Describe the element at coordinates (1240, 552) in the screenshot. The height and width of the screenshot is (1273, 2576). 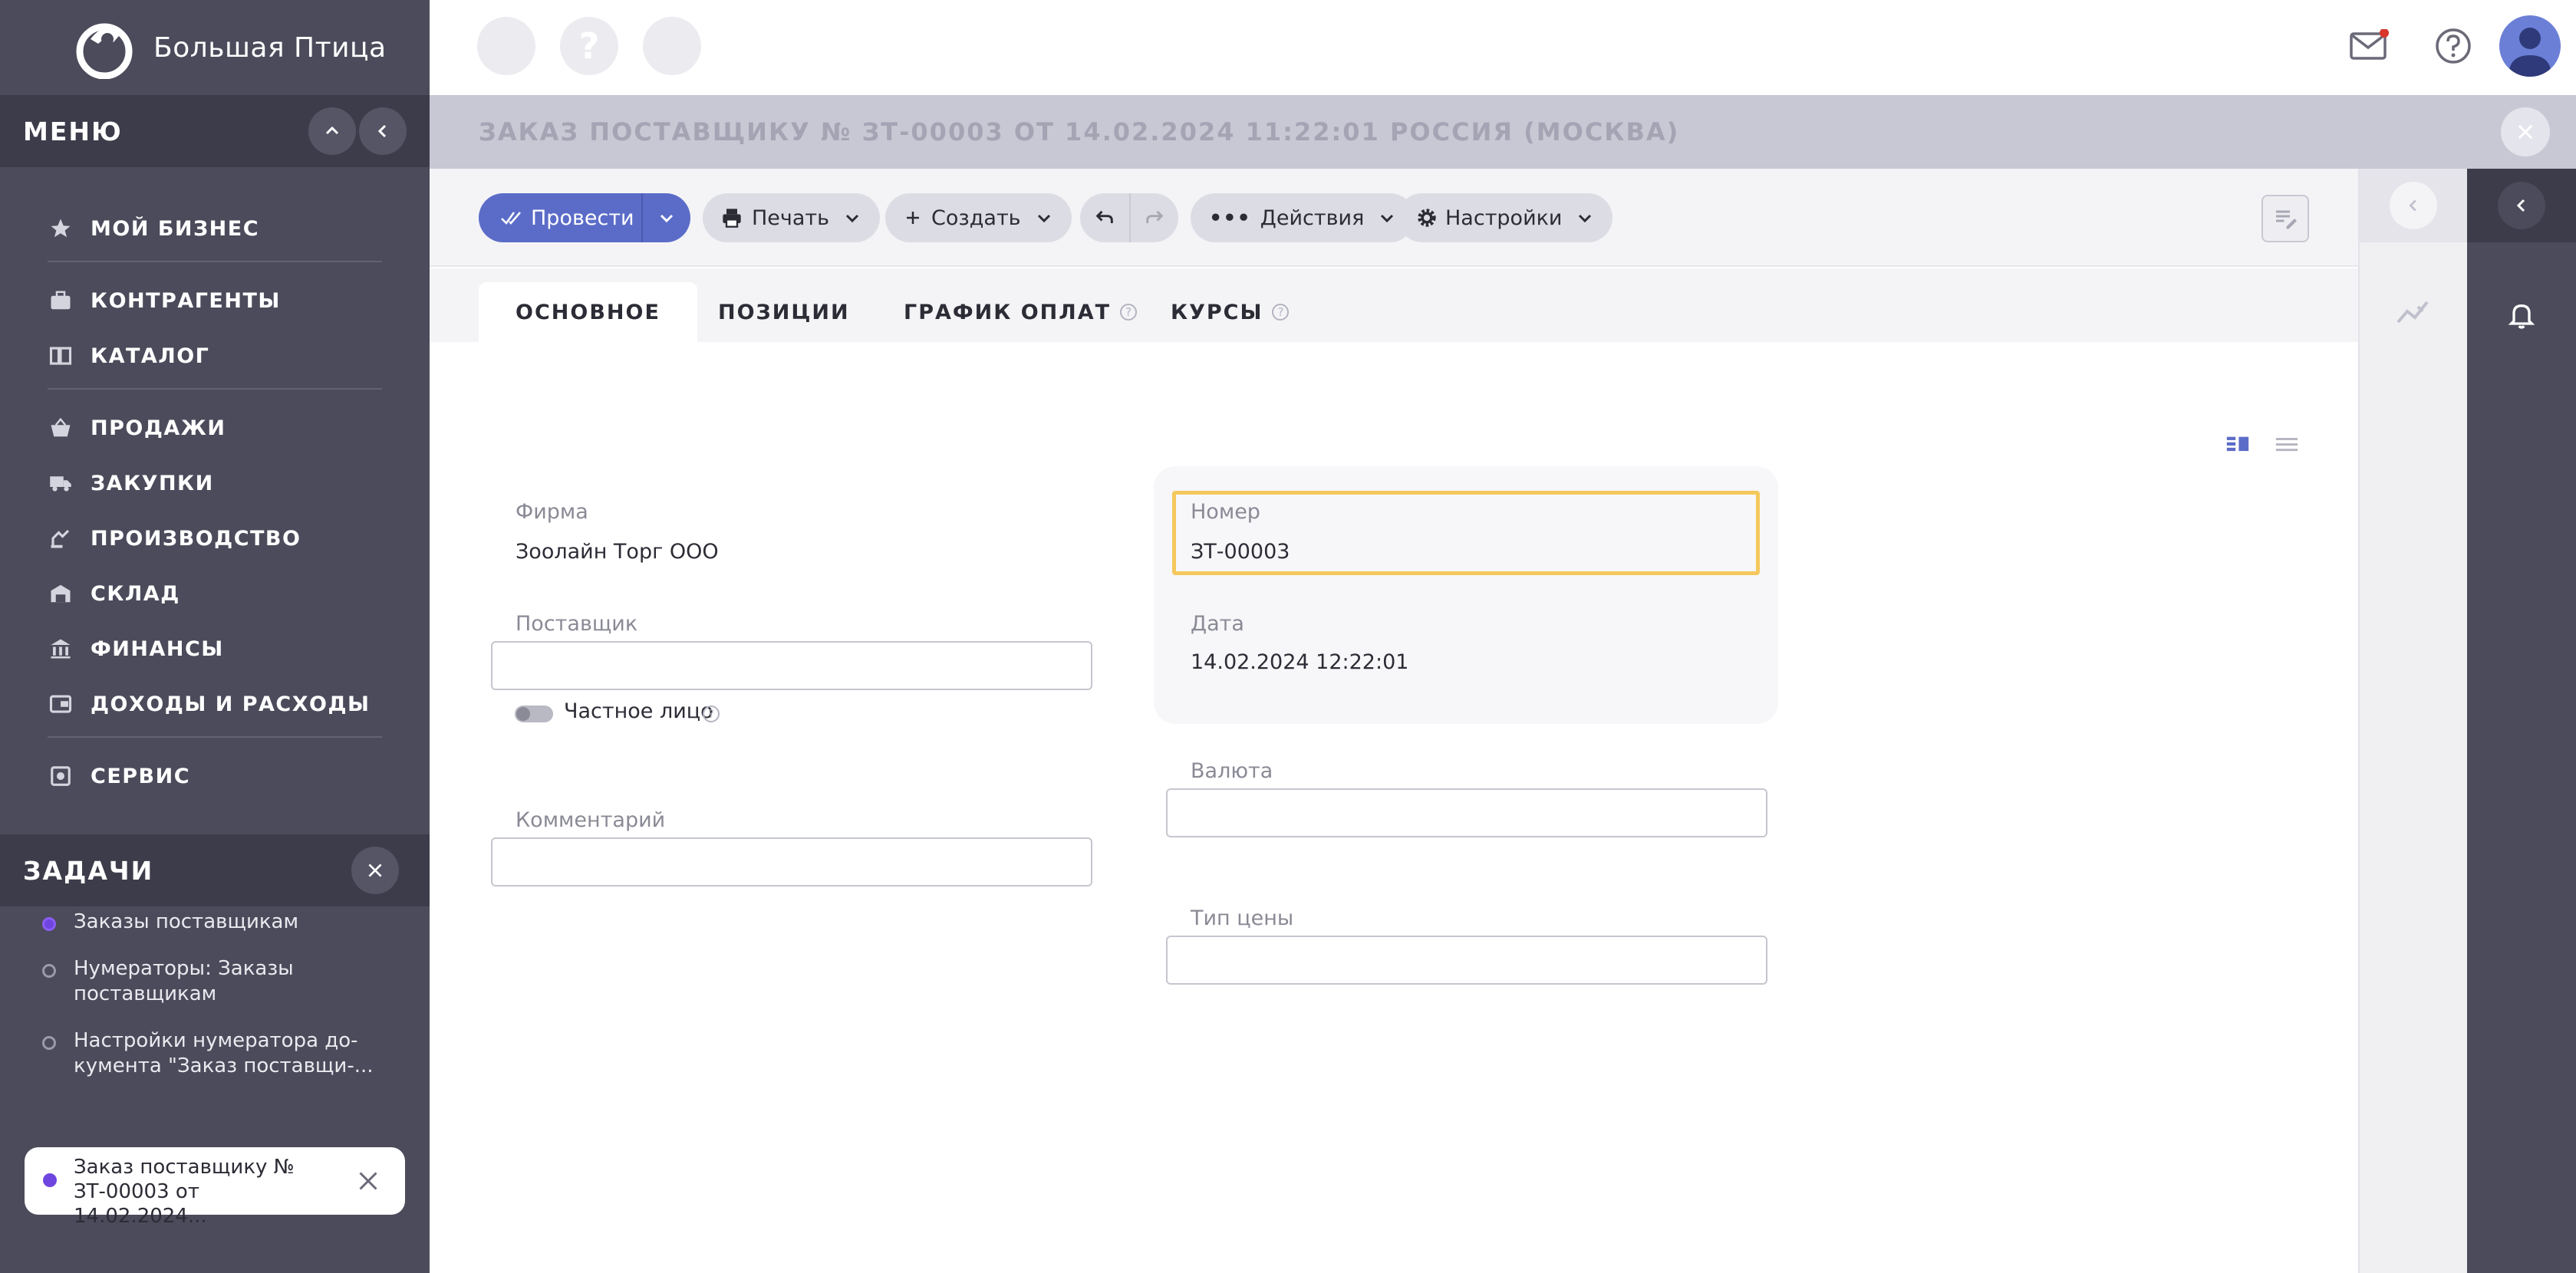
I see `number-value: ЗТ-00003` at that location.